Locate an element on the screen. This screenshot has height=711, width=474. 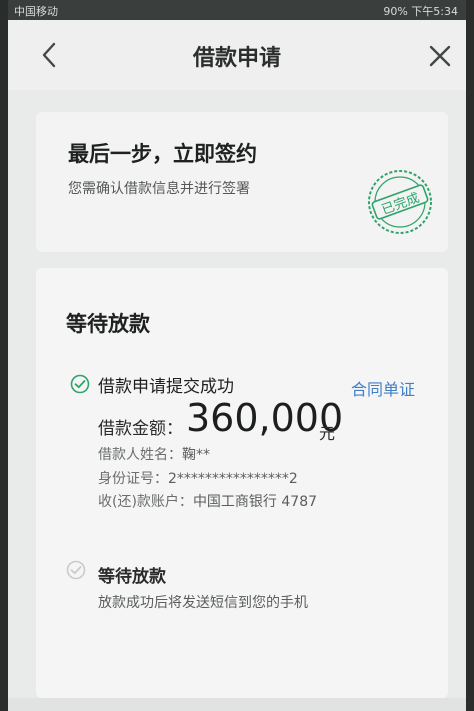
amount-label: 借款金额： is located at coordinates (140, 429).